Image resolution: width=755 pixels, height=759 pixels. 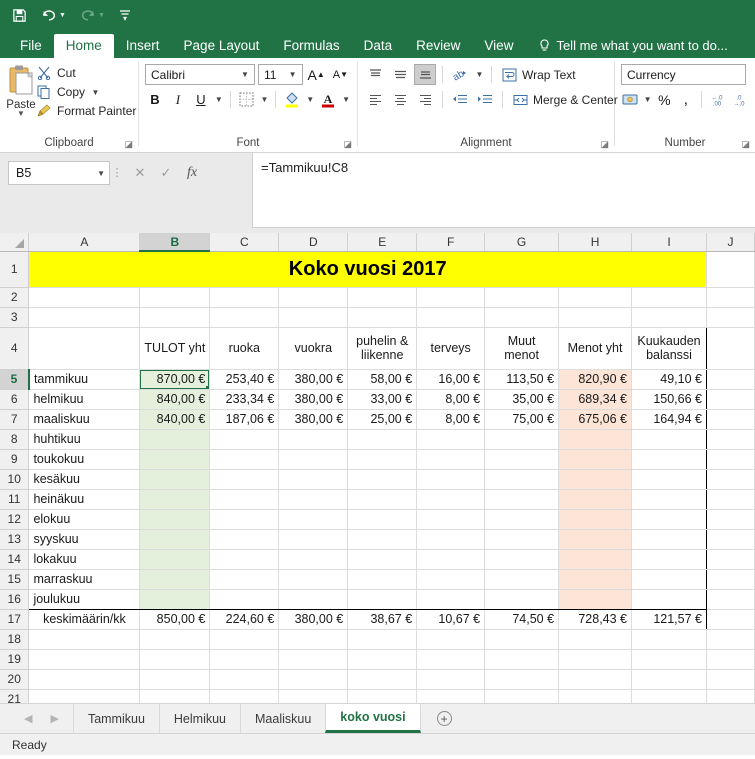 What do you see at coordinates (84, 539) in the screenshot?
I see `cell-a13: syyskuu` at bounding box center [84, 539].